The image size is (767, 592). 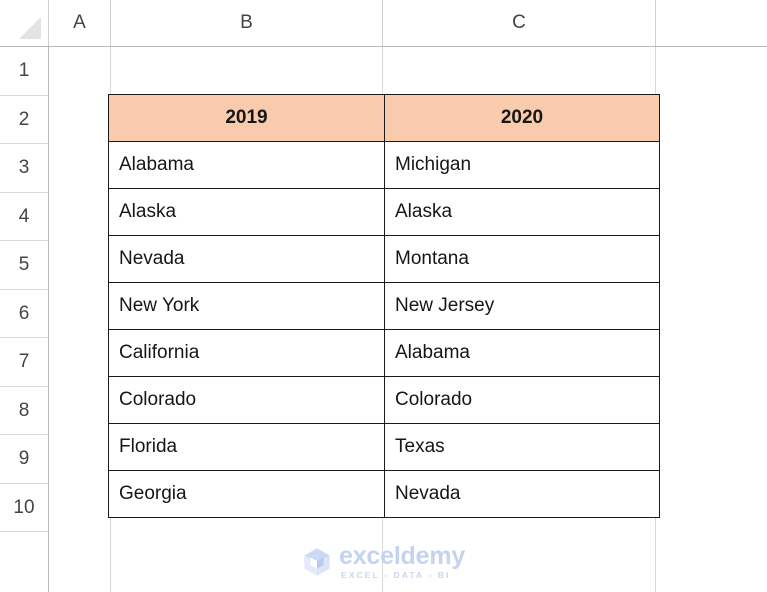 I want to click on table-cell: California, so click(x=246, y=353).